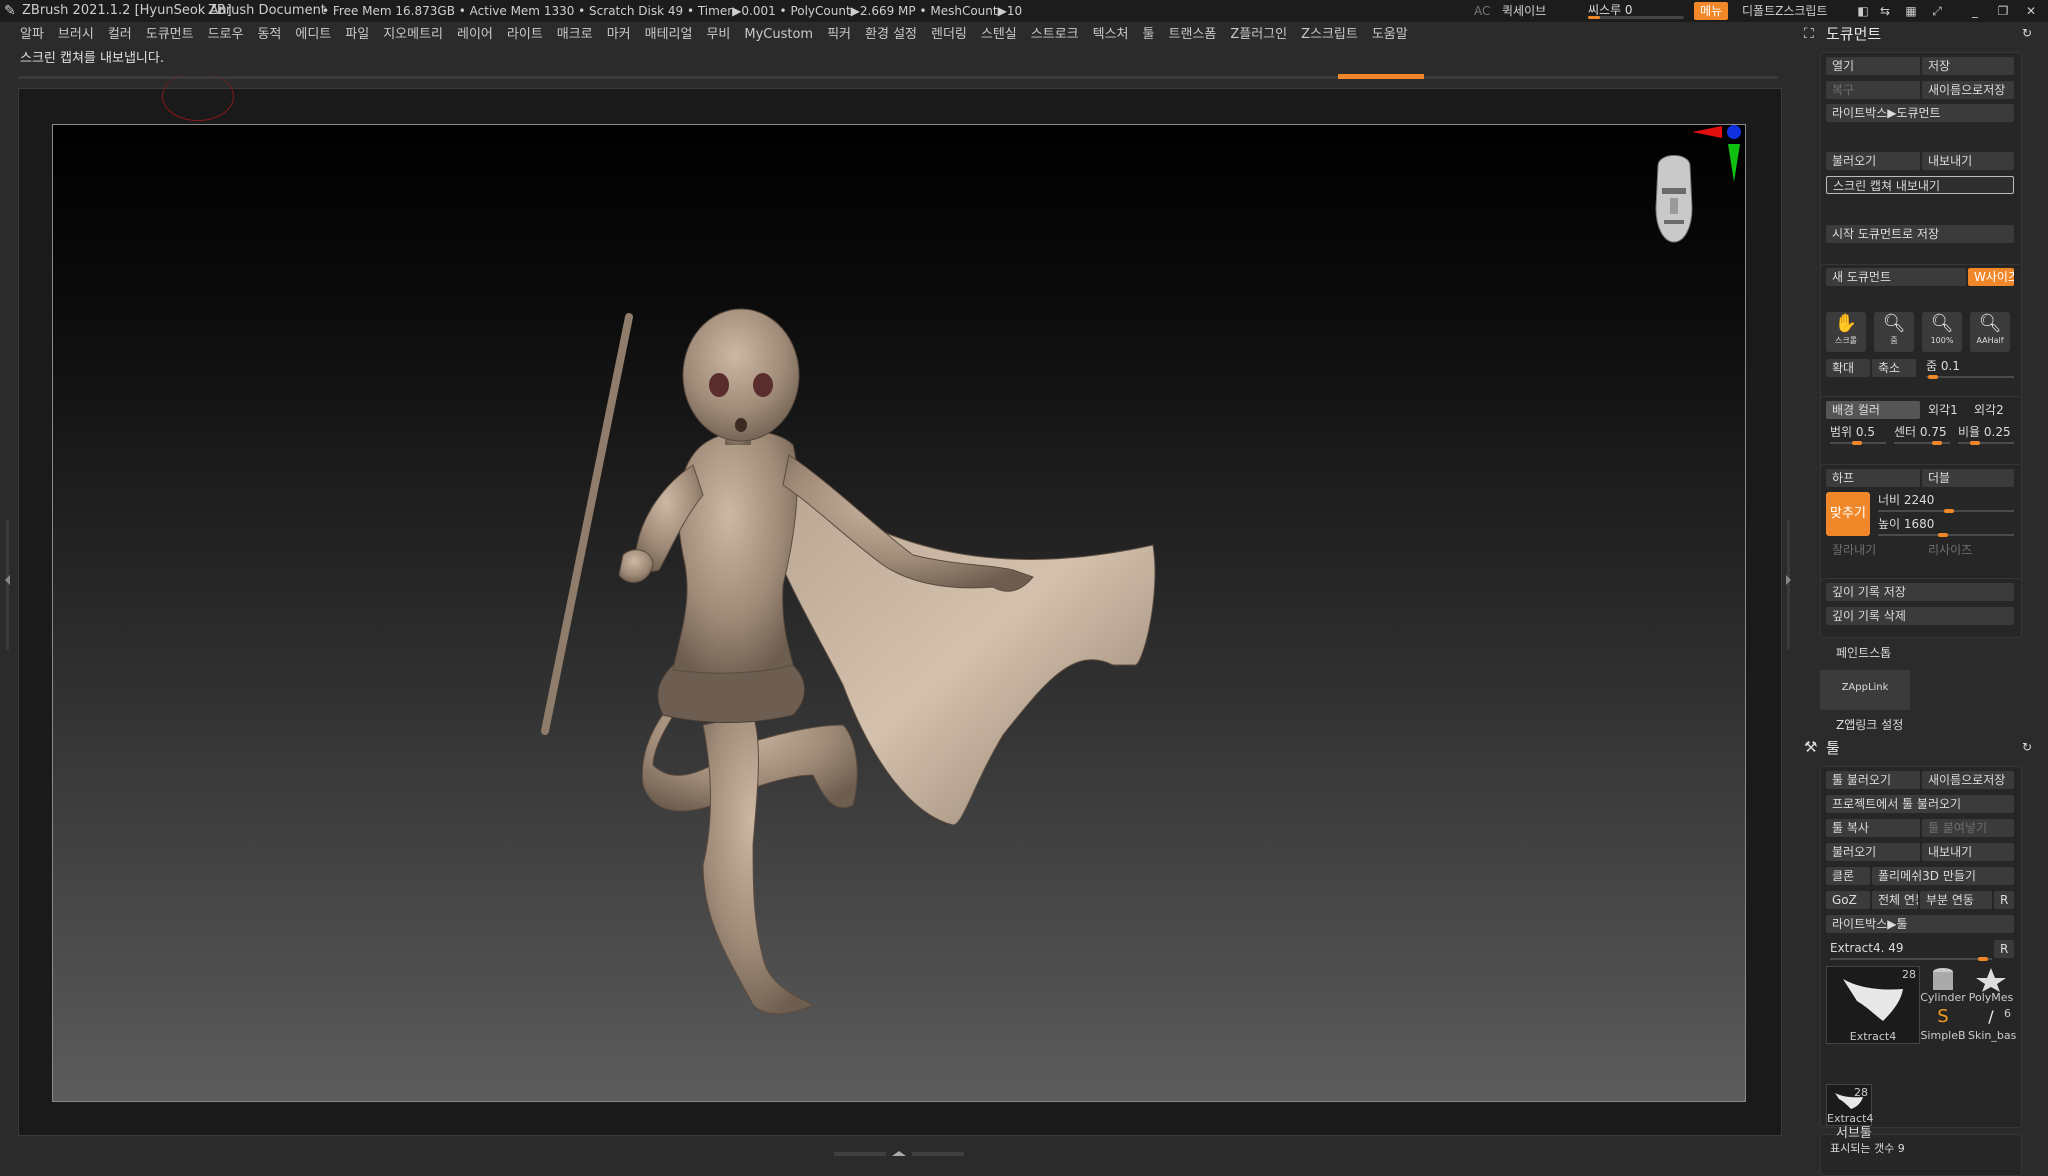  What do you see at coordinates (1990, 332) in the screenshot?
I see `aahalf-button: 🔍︎ AAHalf` at bounding box center [1990, 332].